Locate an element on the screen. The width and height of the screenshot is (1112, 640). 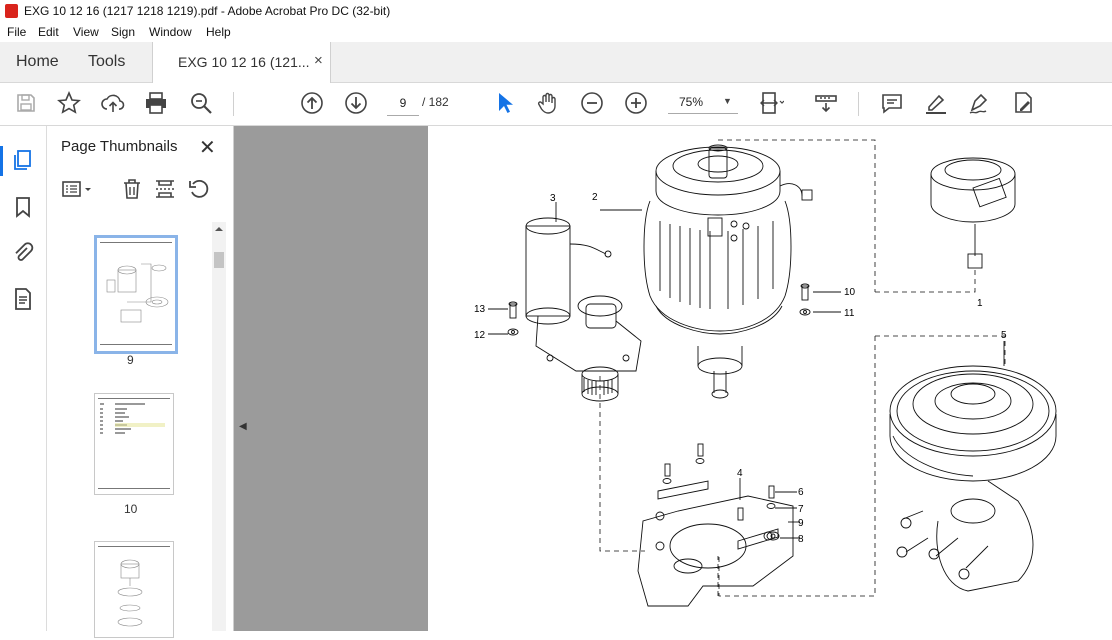
scrollbar-thumb is located at coordinates (219, 260).